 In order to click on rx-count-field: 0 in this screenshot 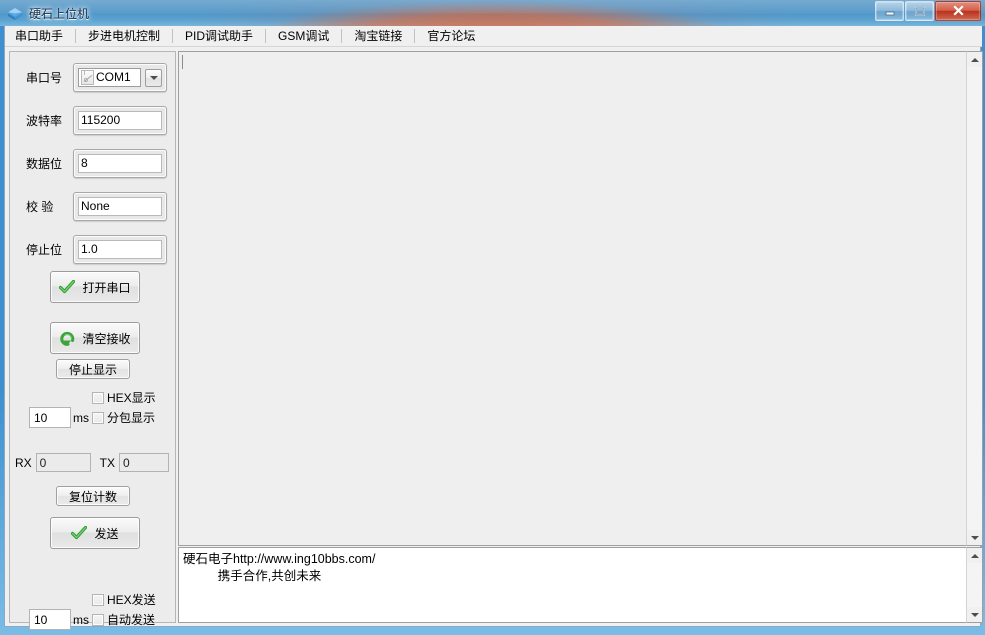, I will do `click(63, 462)`.